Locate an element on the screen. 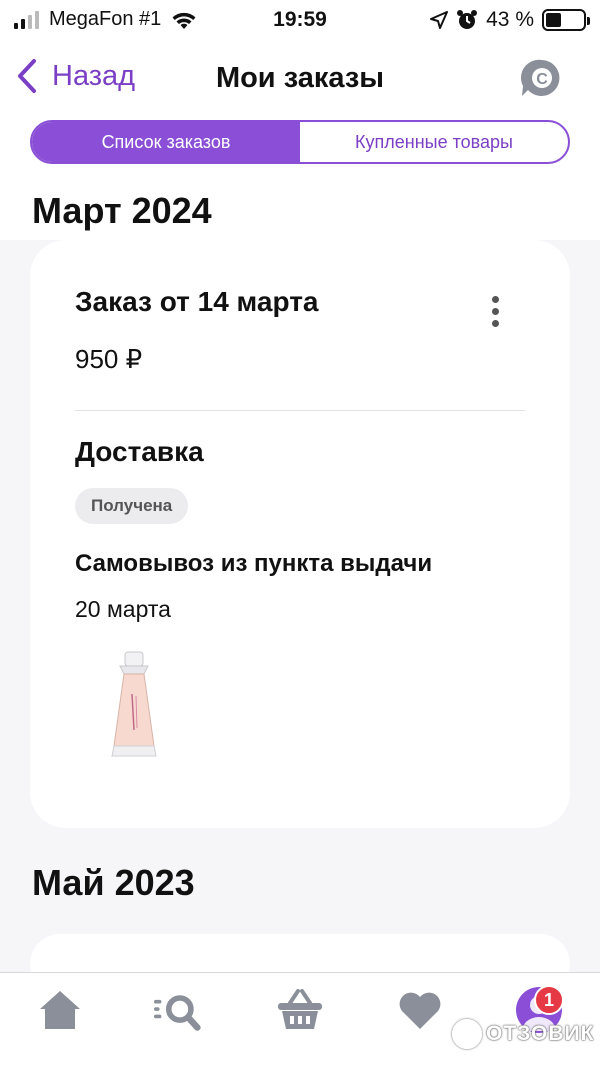 This screenshot has height=1065, width=600. location-arrow-icon is located at coordinates (439, 20).